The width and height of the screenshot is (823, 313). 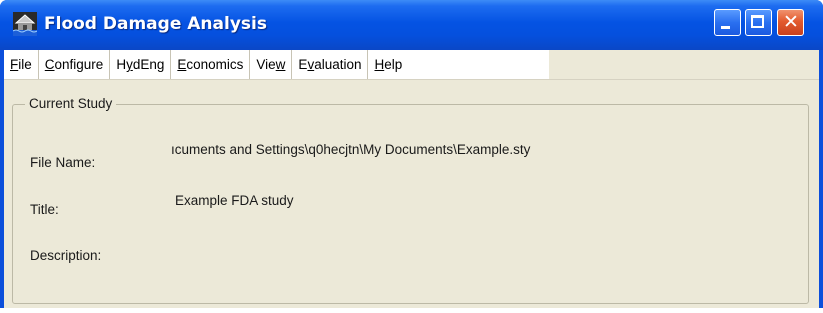 What do you see at coordinates (148, 64) in the screenshot?
I see `menu-hydeng-text-b: dEng` at bounding box center [148, 64].